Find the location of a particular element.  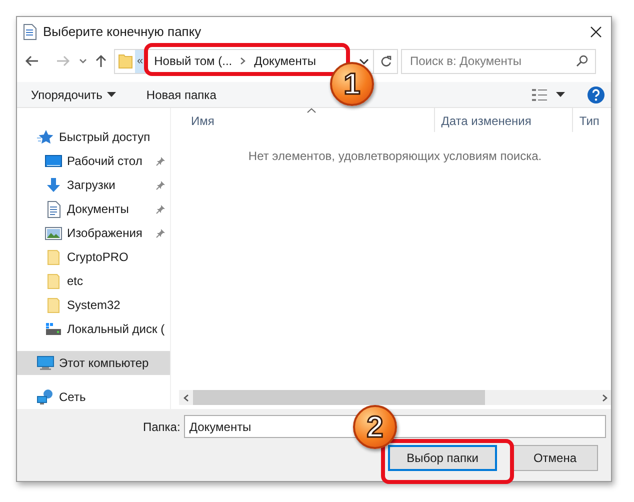

overflow-chevron: « is located at coordinates (140, 61).